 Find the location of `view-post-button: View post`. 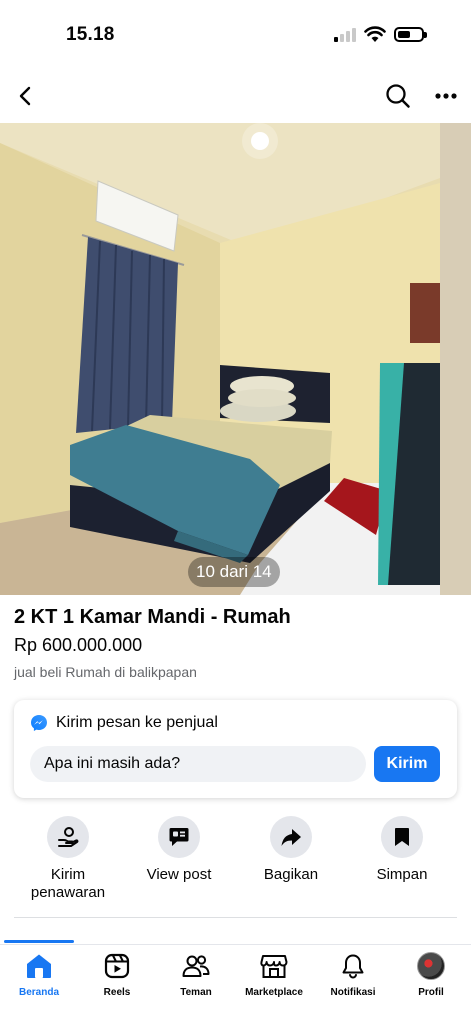

view-post-button: View post is located at coordinates (179, 850).